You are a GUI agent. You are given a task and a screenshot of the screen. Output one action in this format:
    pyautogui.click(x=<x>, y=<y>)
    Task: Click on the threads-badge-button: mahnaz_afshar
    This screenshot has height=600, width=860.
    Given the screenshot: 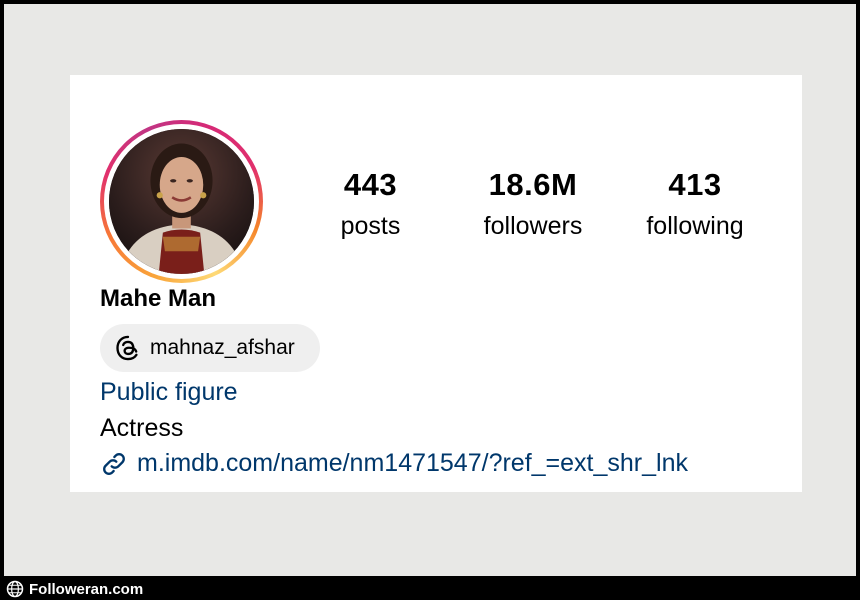 What is the action you would take?
    pyautogui.click(x=210, y=348)
    